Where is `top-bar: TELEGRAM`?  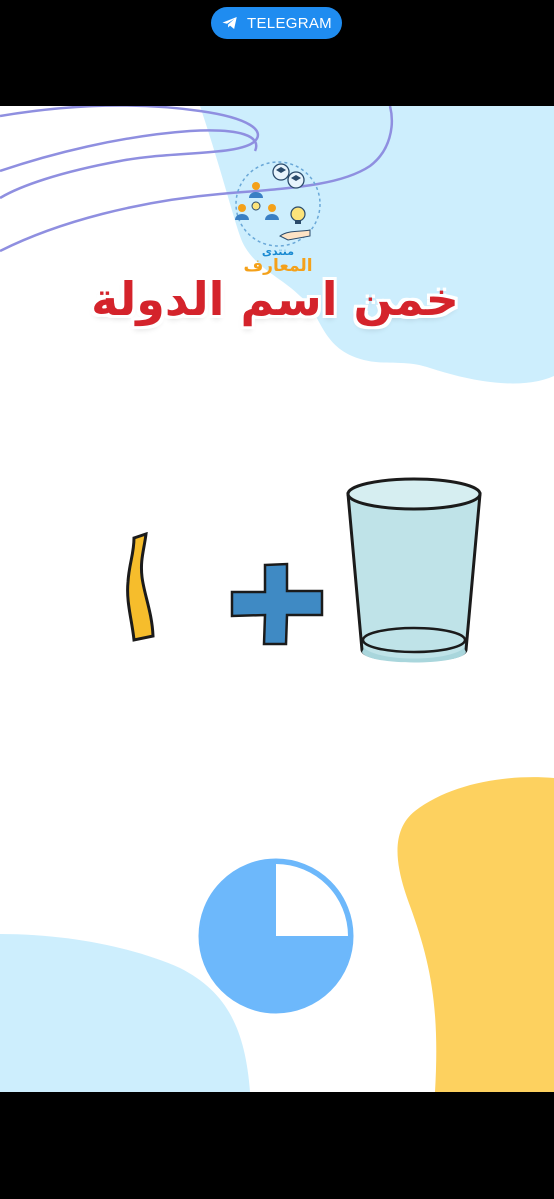
top-bar: TELEGRAM is located at coordinates (277, 53).